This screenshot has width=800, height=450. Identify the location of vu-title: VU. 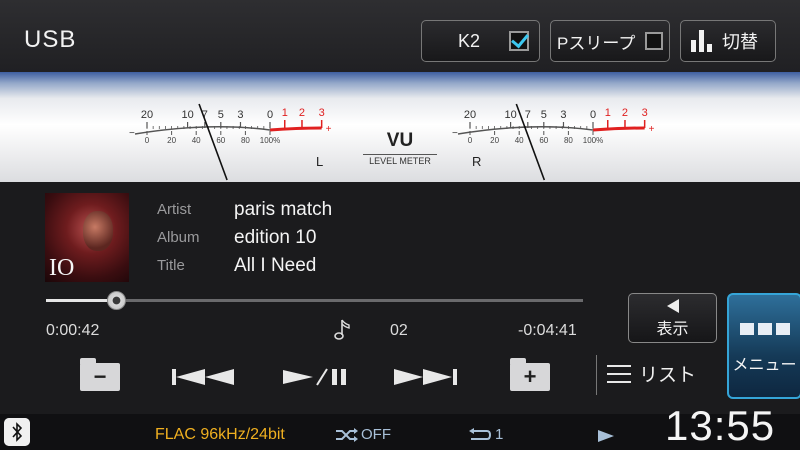
(400, 140).